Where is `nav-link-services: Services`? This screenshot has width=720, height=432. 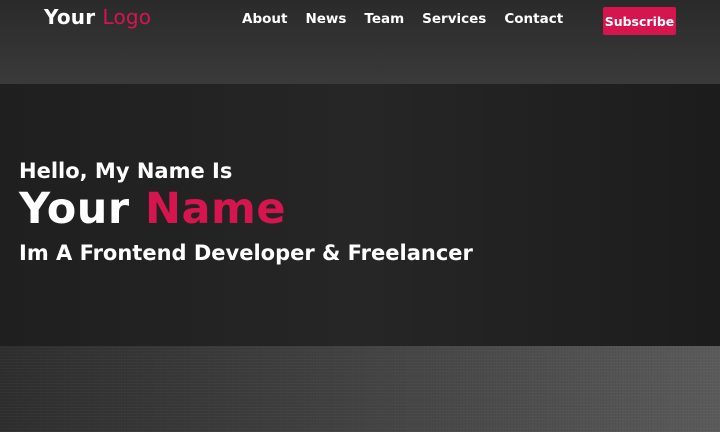 nav-link-services: Services is located at coordinates (454, 19).